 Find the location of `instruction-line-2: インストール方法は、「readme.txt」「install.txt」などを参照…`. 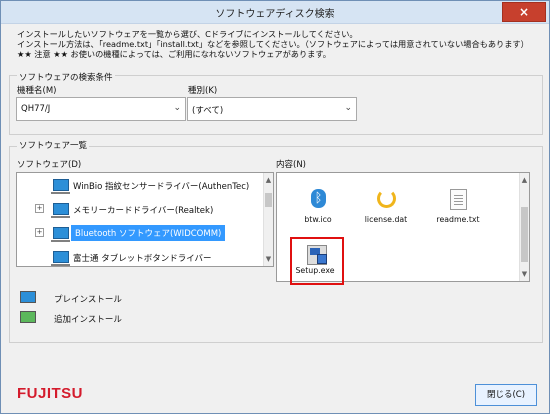

instruction-line-2: インストール方法は、「readme.txt」「install.txt」などを参照… is located at coordinates (273, 44).